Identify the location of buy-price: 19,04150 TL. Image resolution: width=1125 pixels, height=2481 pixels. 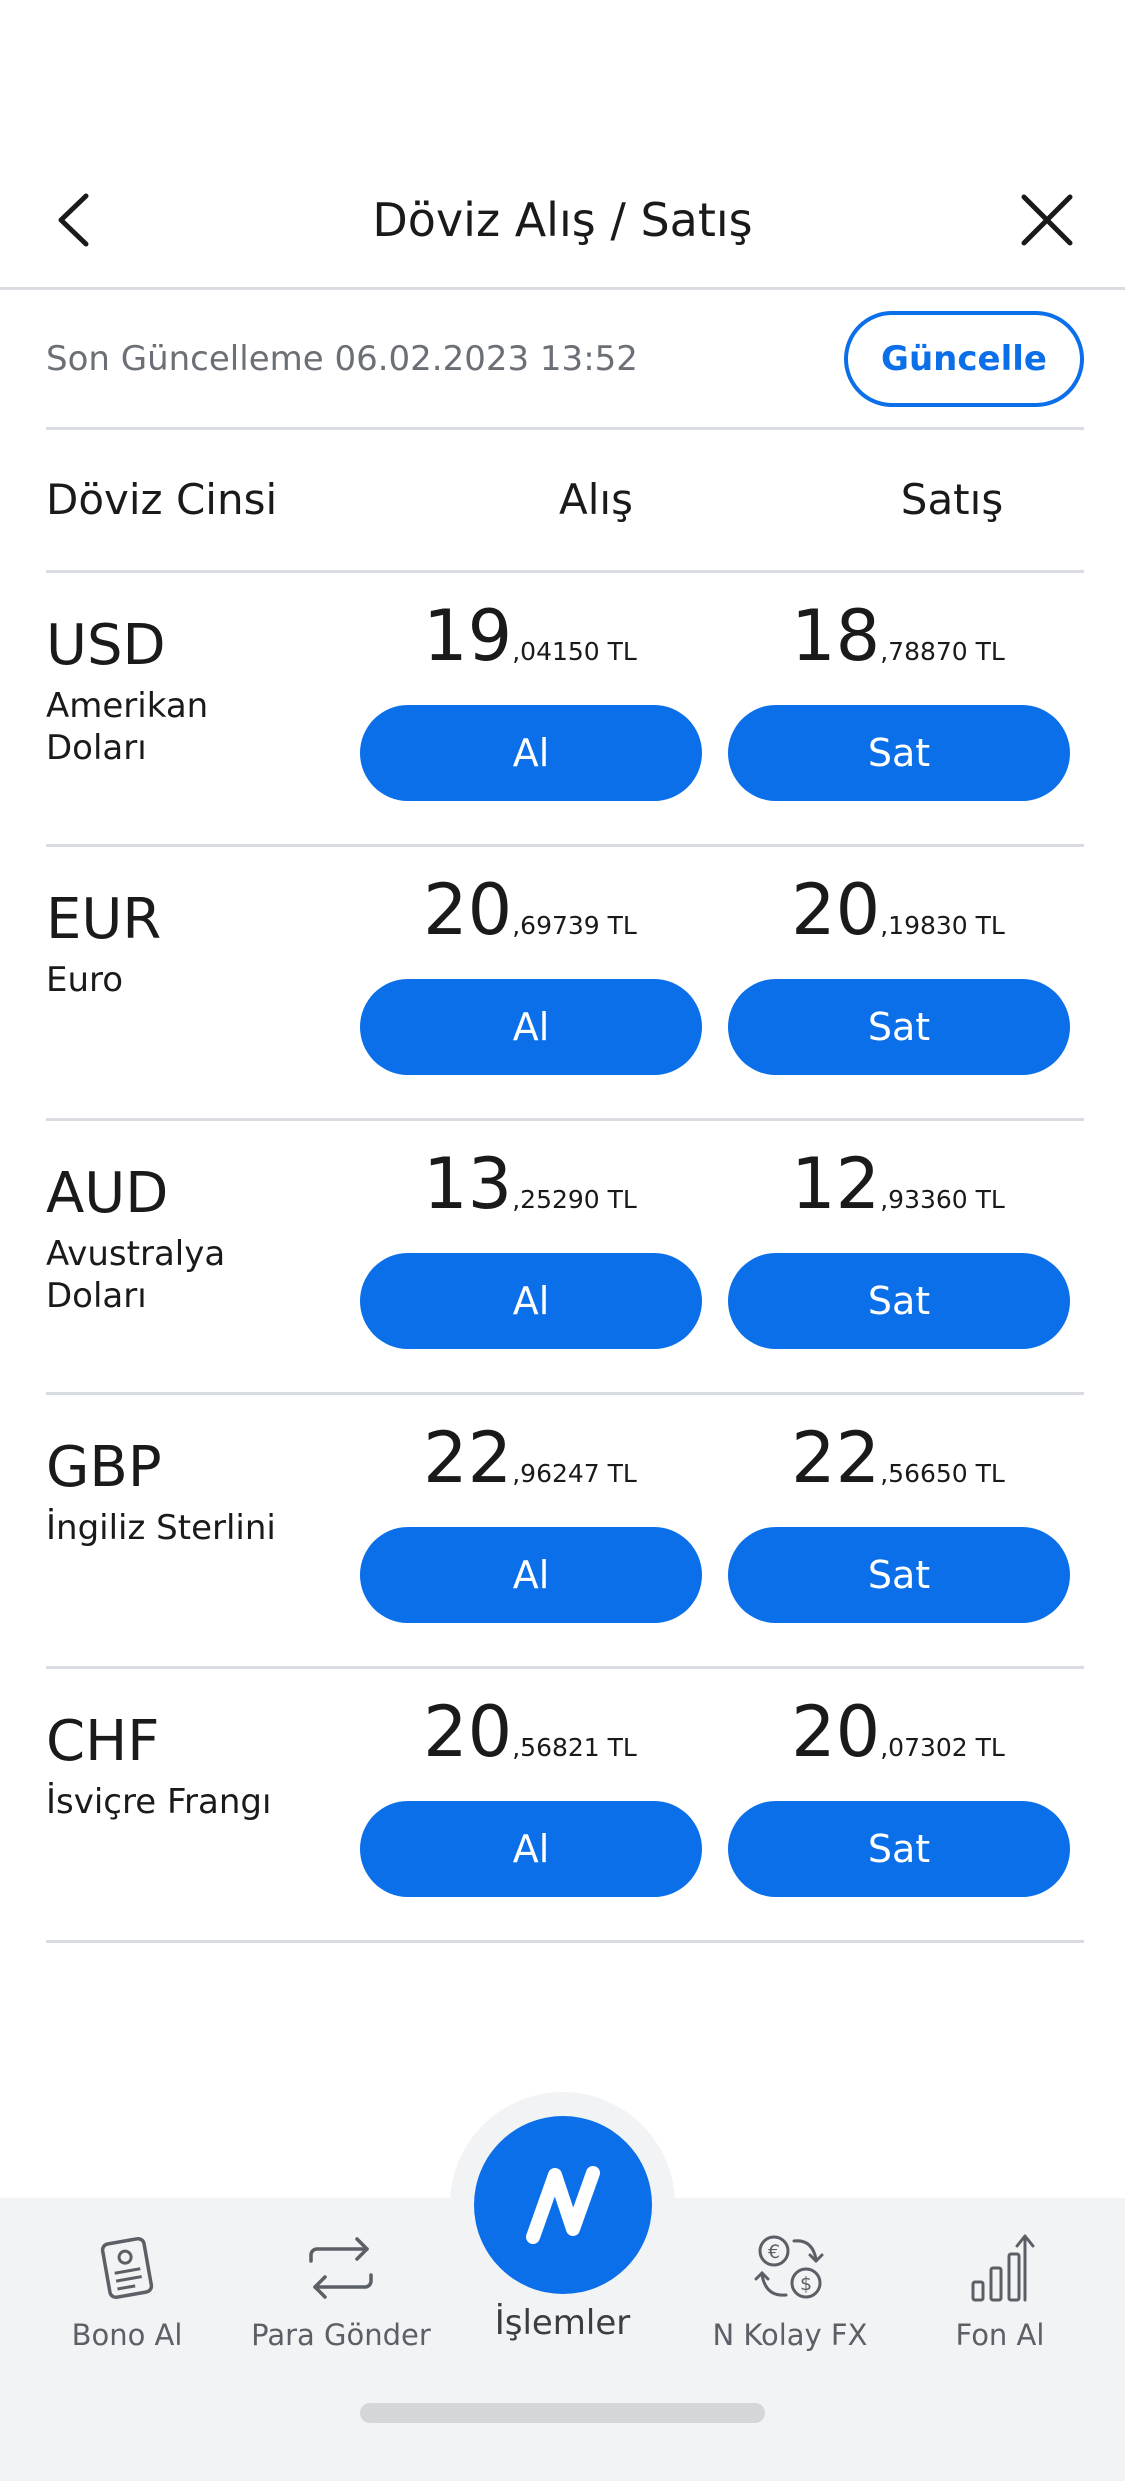
(530, 636).